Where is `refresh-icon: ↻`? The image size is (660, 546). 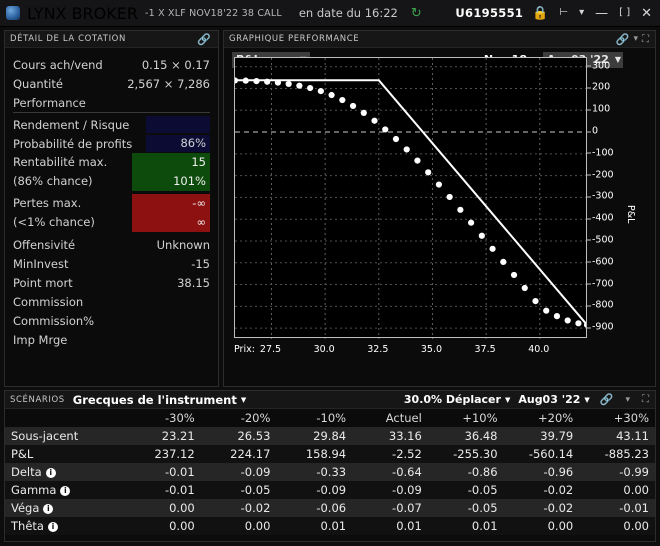 refresh-icon: ↻ is located at coordinates (416, 13).